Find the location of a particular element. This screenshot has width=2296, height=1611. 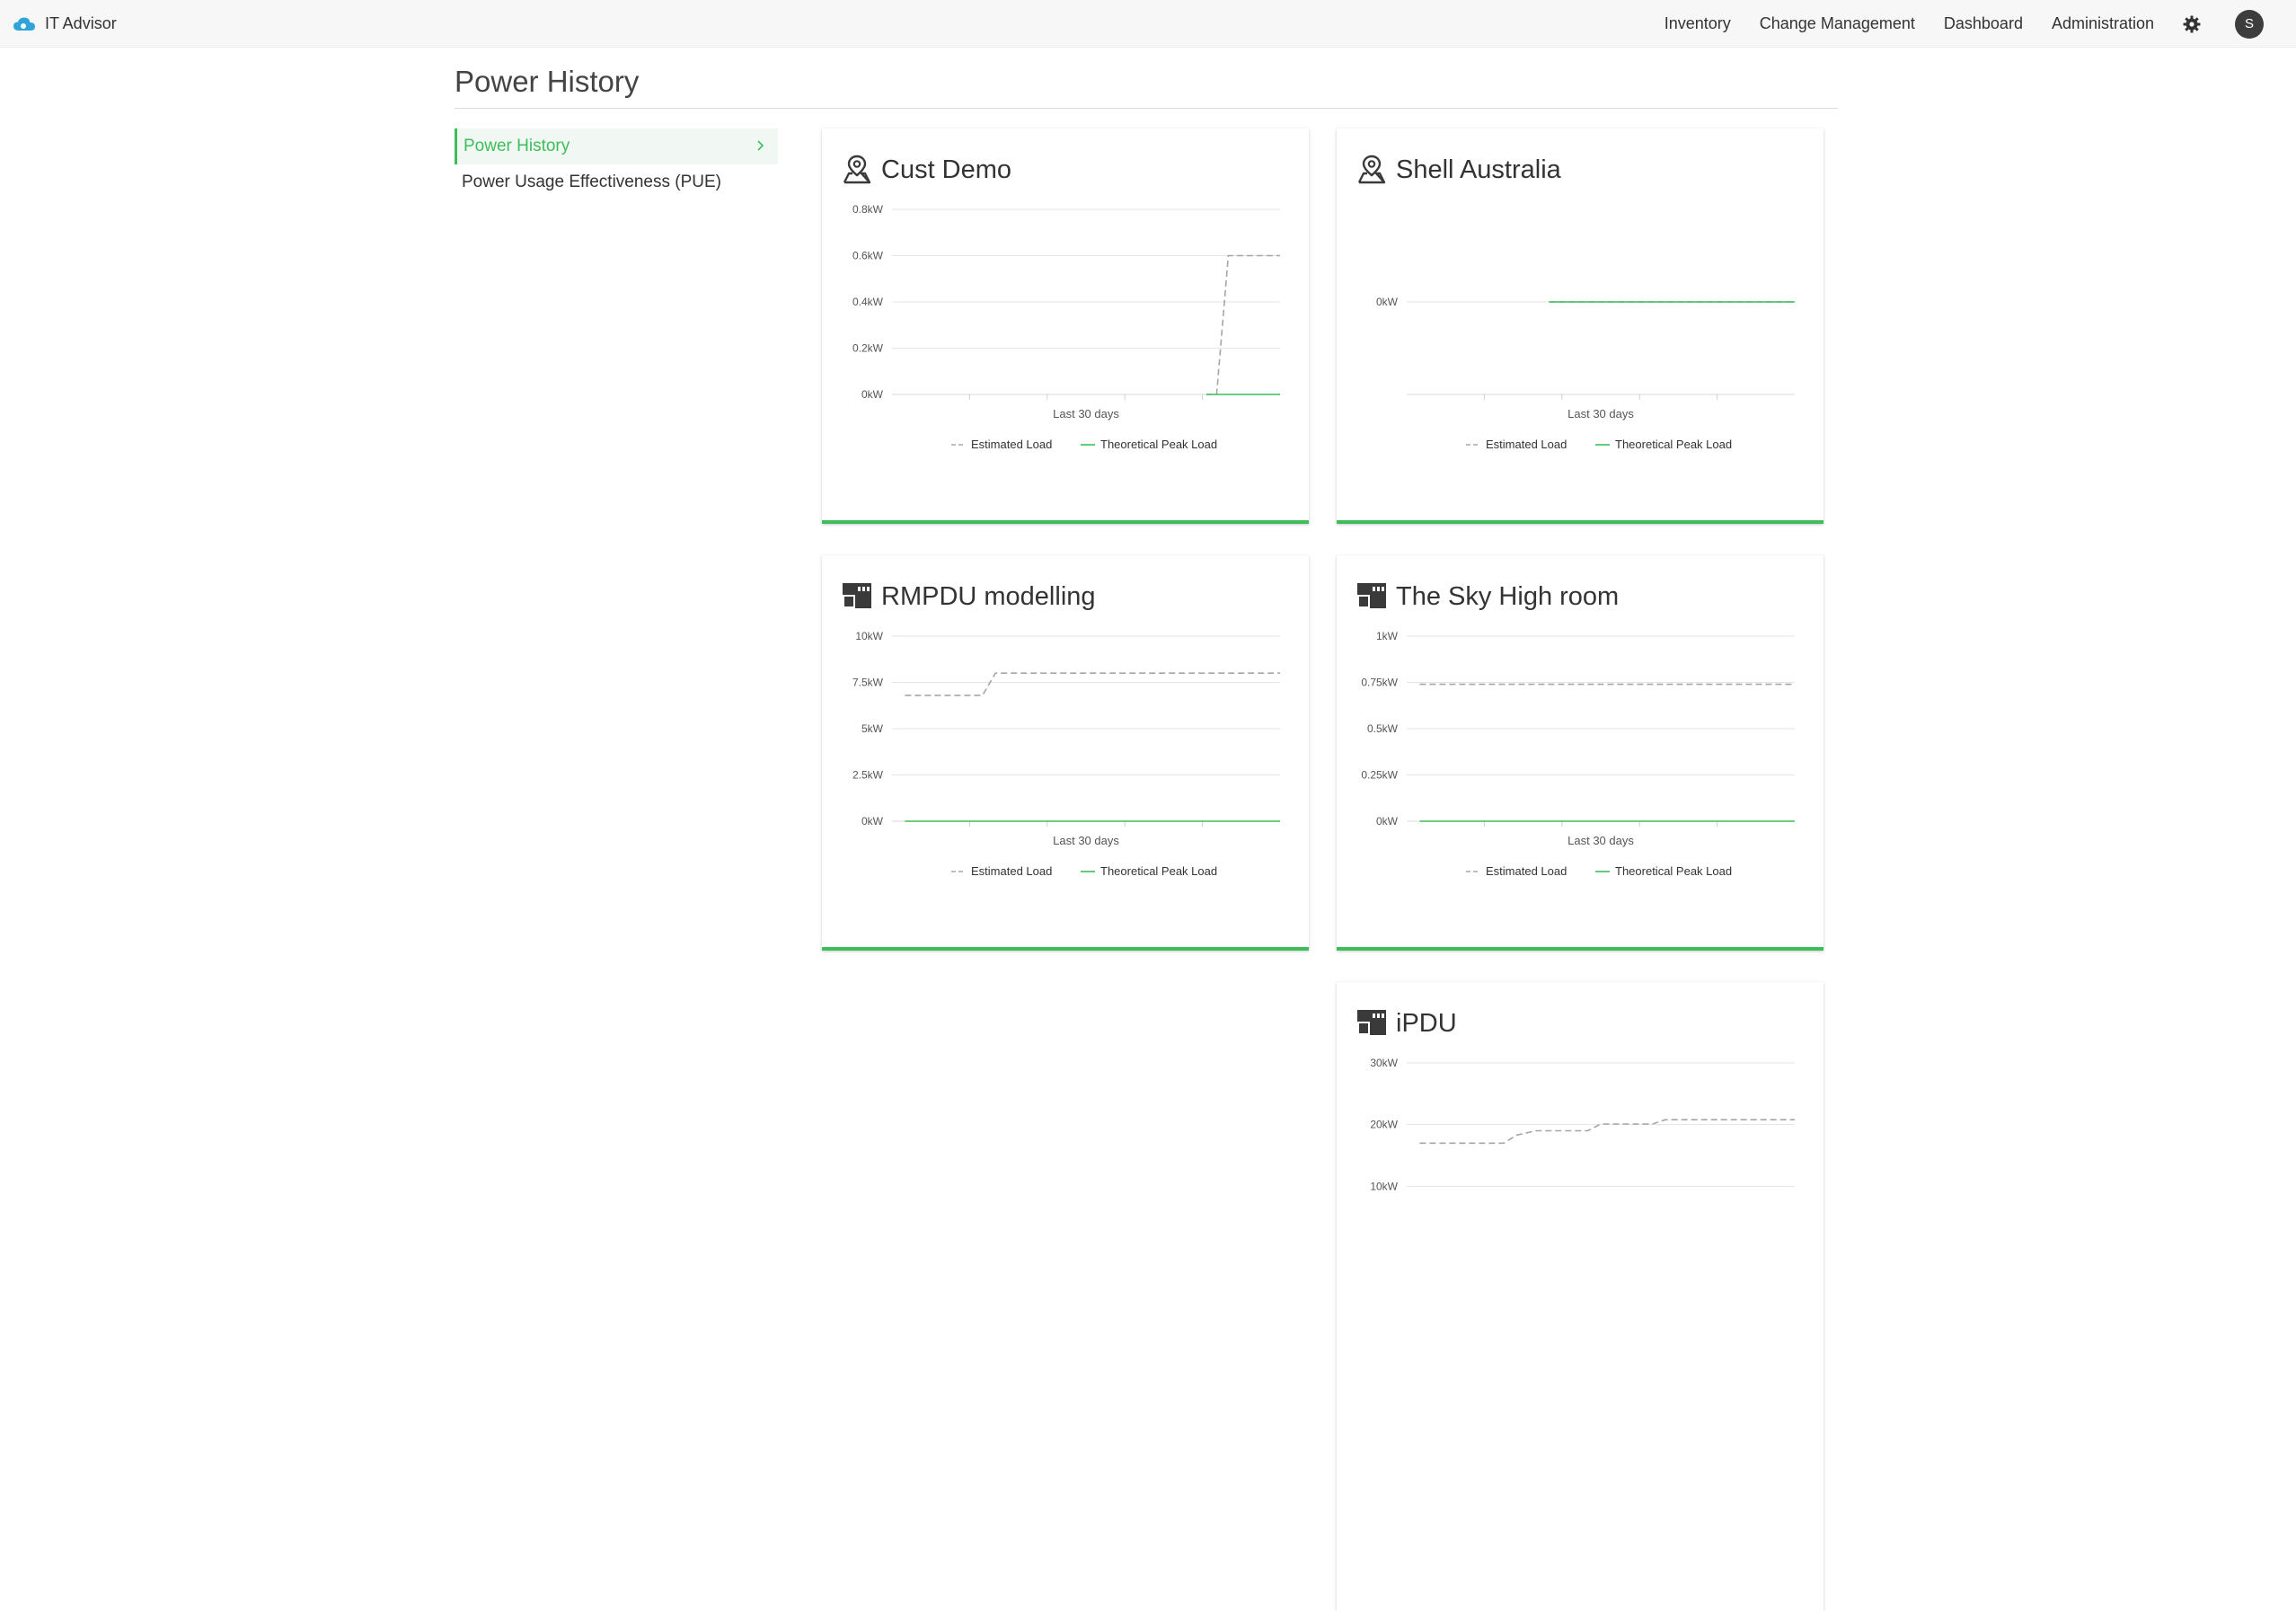

power-chart: 10kW 20kW 30kW is located at coordinates (1582, 1124).